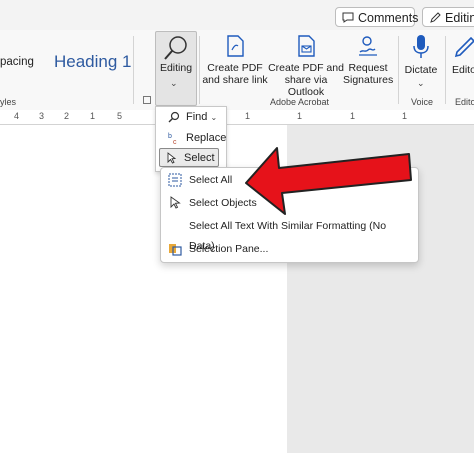 The height and width of the screenshot is (453, 474). I want to click on replace-icon: b c, so click(172, 138).